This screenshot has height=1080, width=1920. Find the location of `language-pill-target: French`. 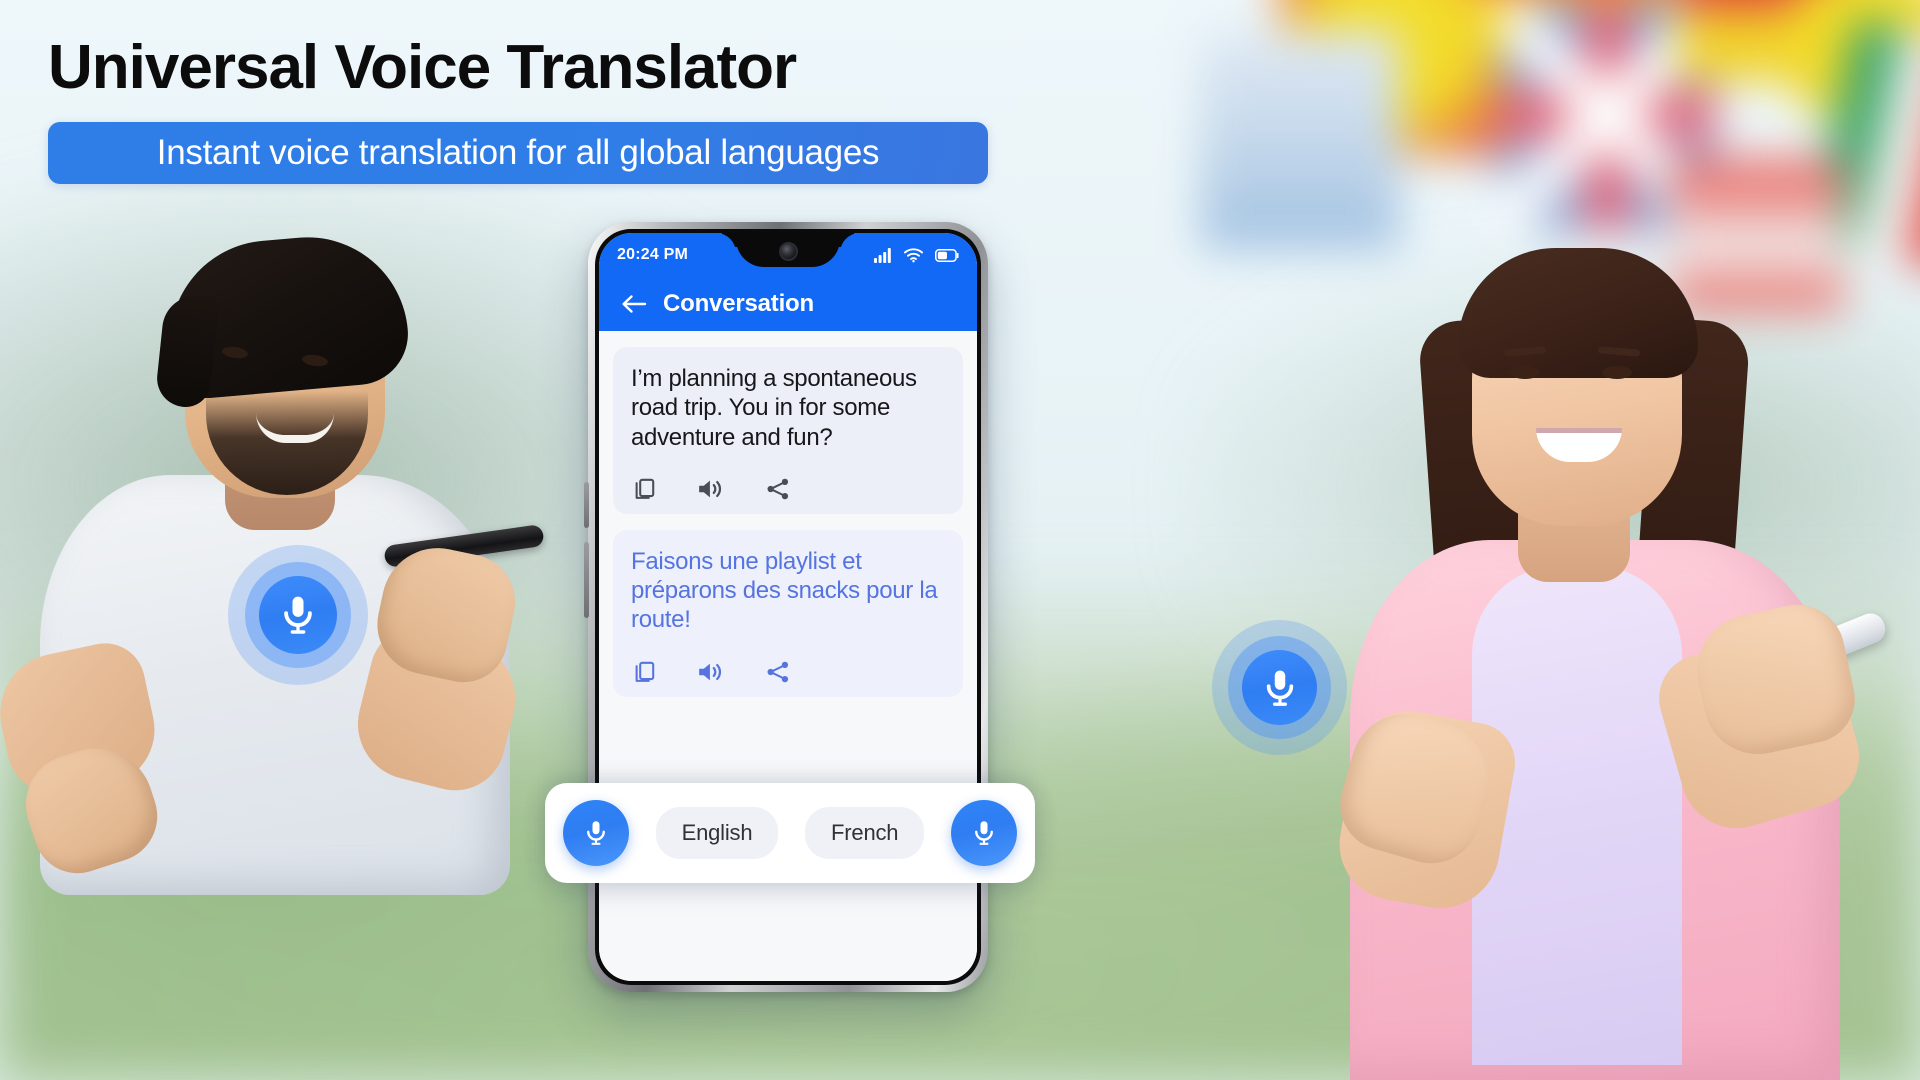

language-pill-target: French is located at coordinates (865, 833).